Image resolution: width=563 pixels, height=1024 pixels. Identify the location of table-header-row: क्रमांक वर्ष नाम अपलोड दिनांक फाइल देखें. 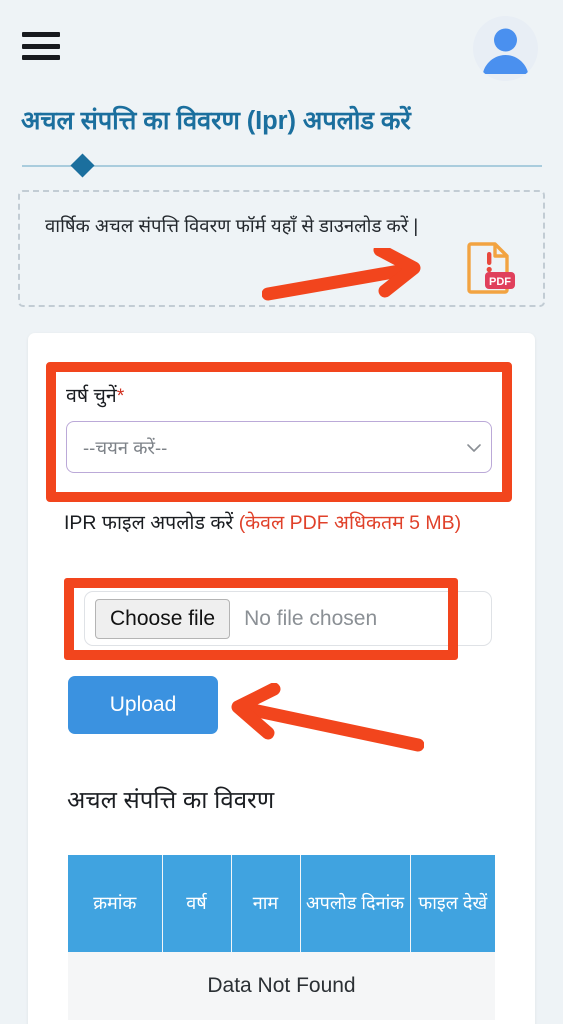
(281, 903).